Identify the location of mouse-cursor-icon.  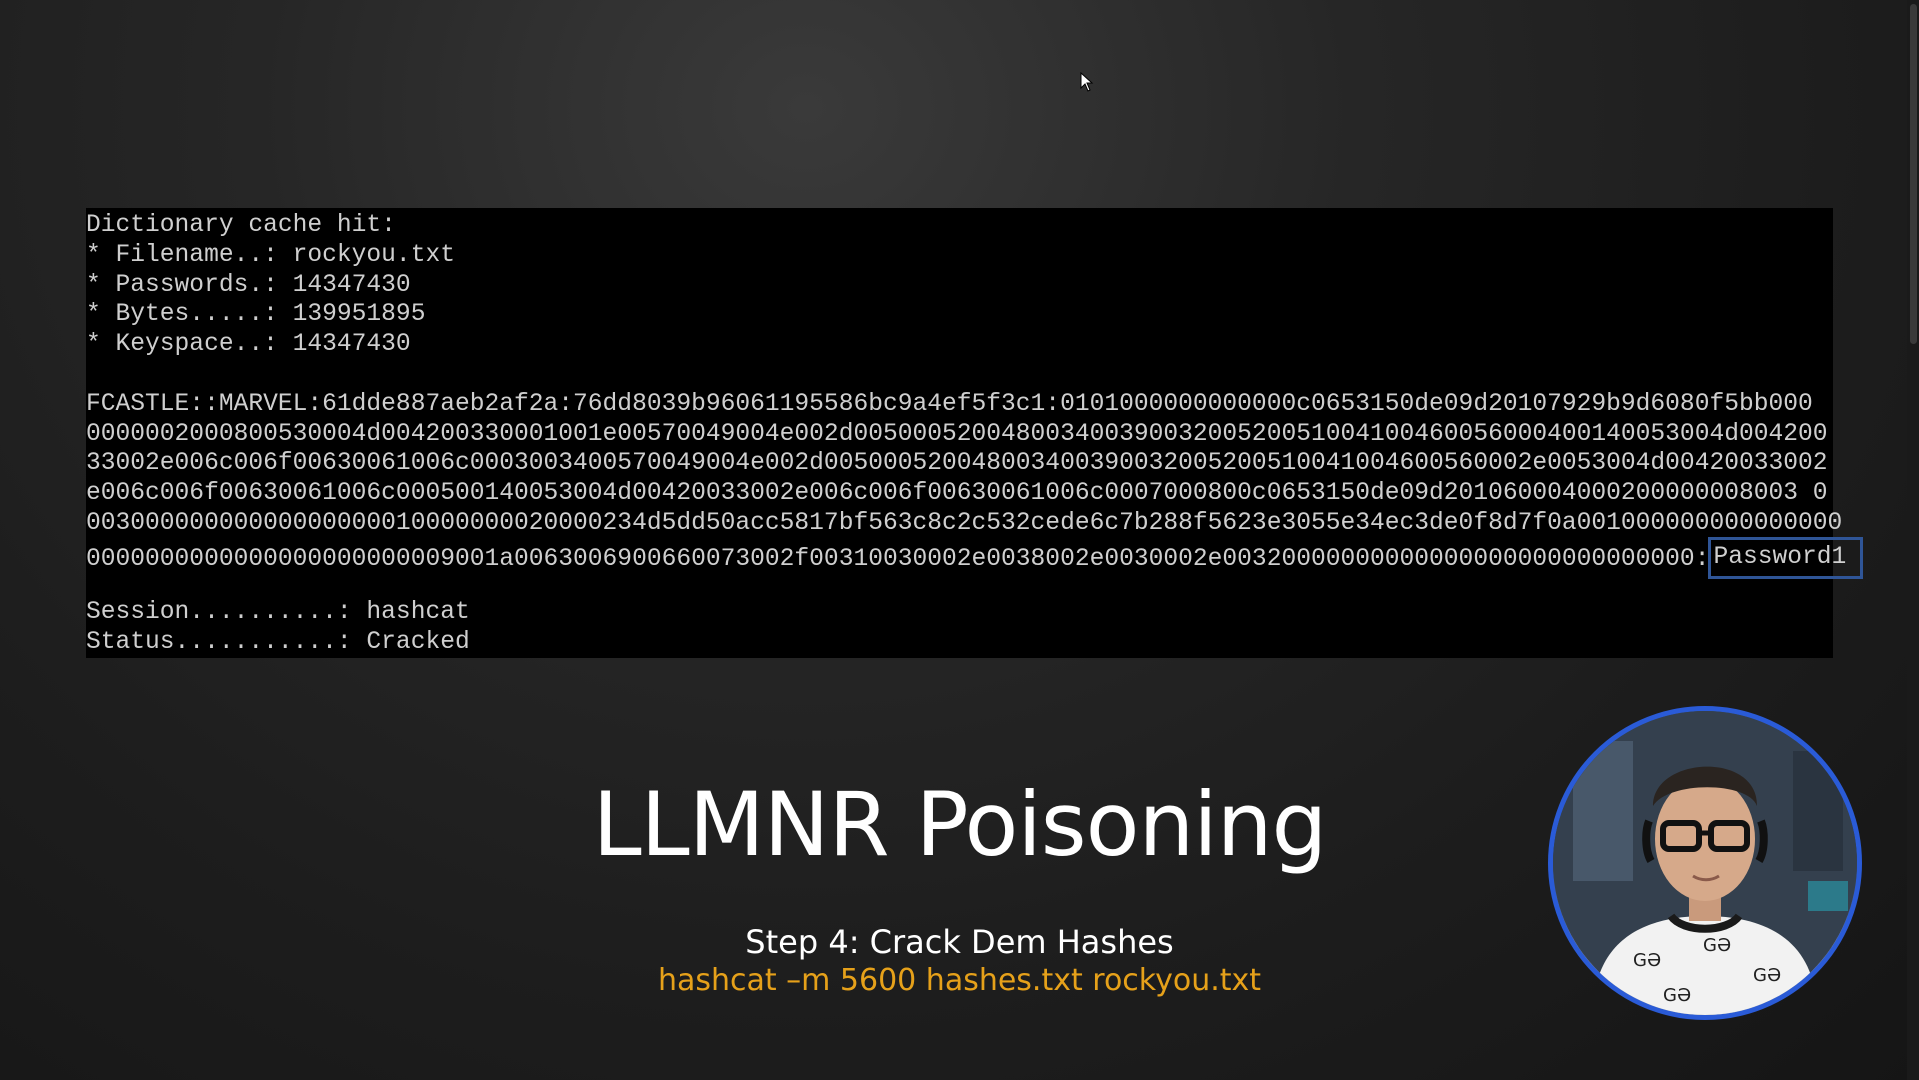
(1087, 82).